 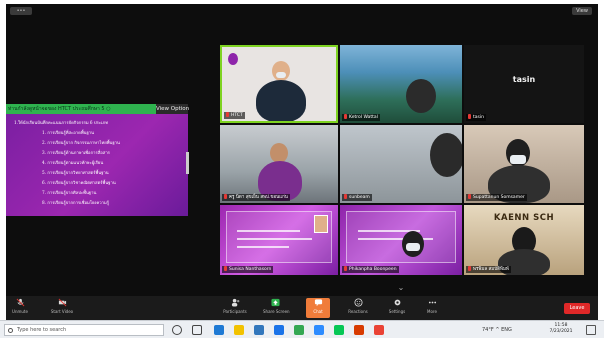 I want to click on chat-button: Chat, so click(x=318, y=308).